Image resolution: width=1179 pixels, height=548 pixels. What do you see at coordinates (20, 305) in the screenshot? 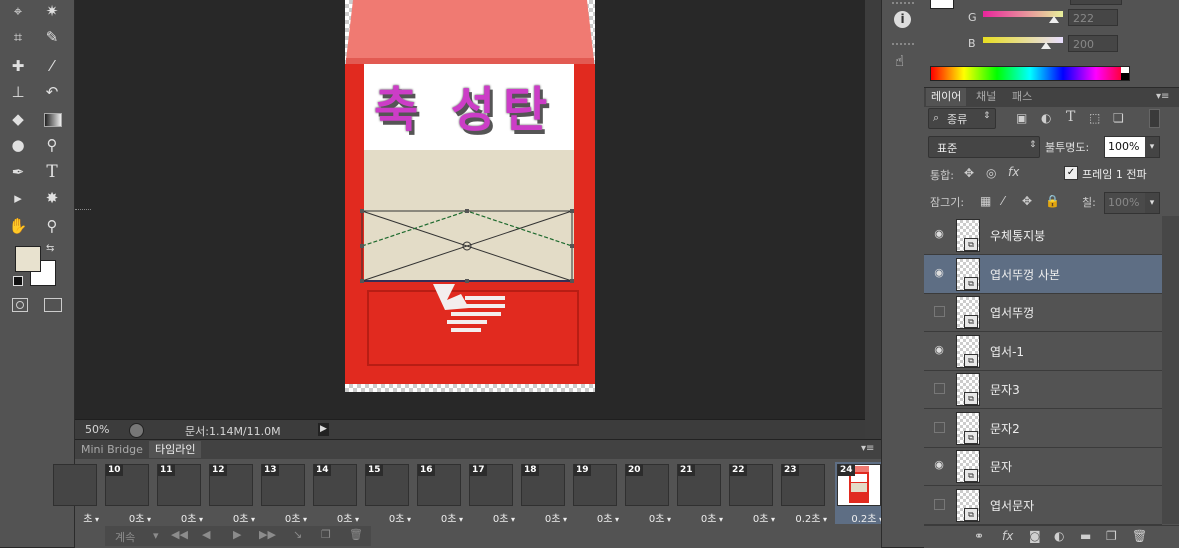
I see `quick-mask-icon` at bounding box center [20, 305].